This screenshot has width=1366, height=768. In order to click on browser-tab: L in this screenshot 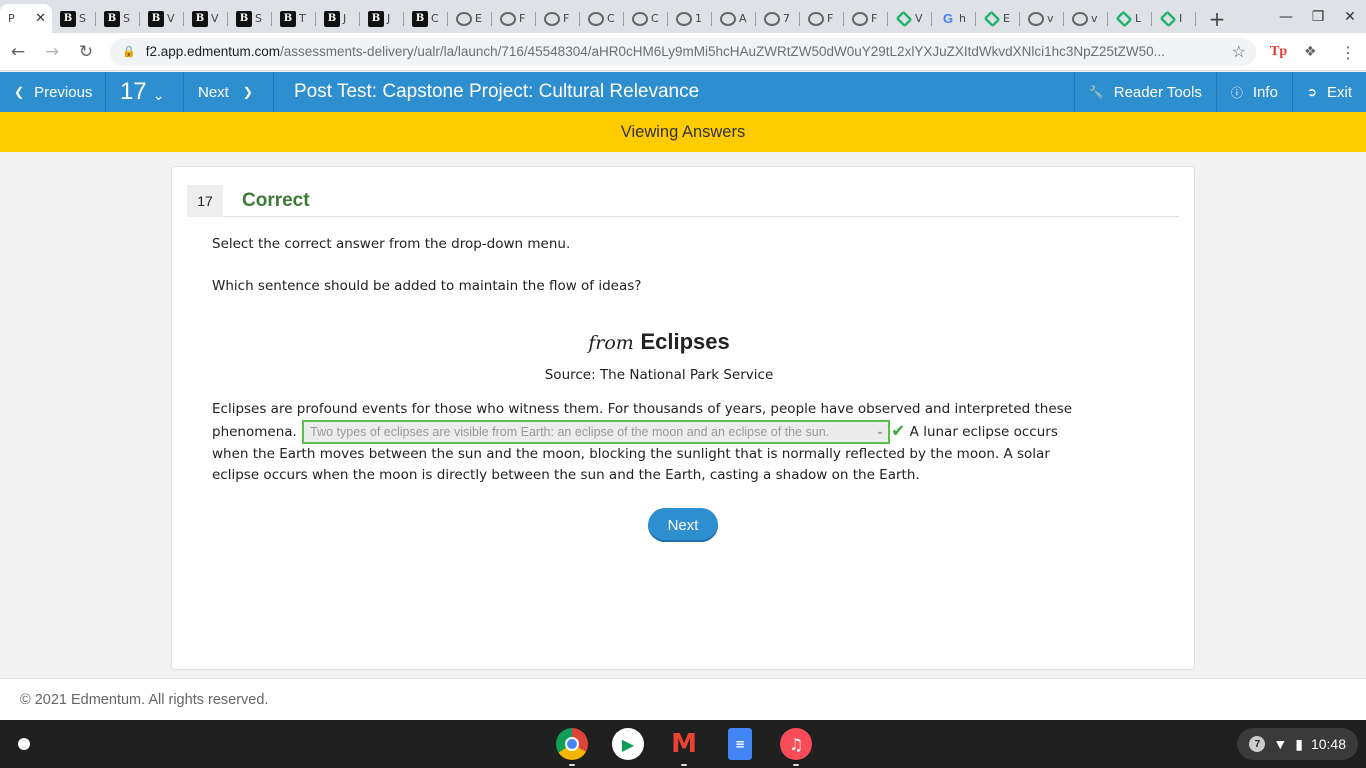, I will do `click(1130, 18)`.